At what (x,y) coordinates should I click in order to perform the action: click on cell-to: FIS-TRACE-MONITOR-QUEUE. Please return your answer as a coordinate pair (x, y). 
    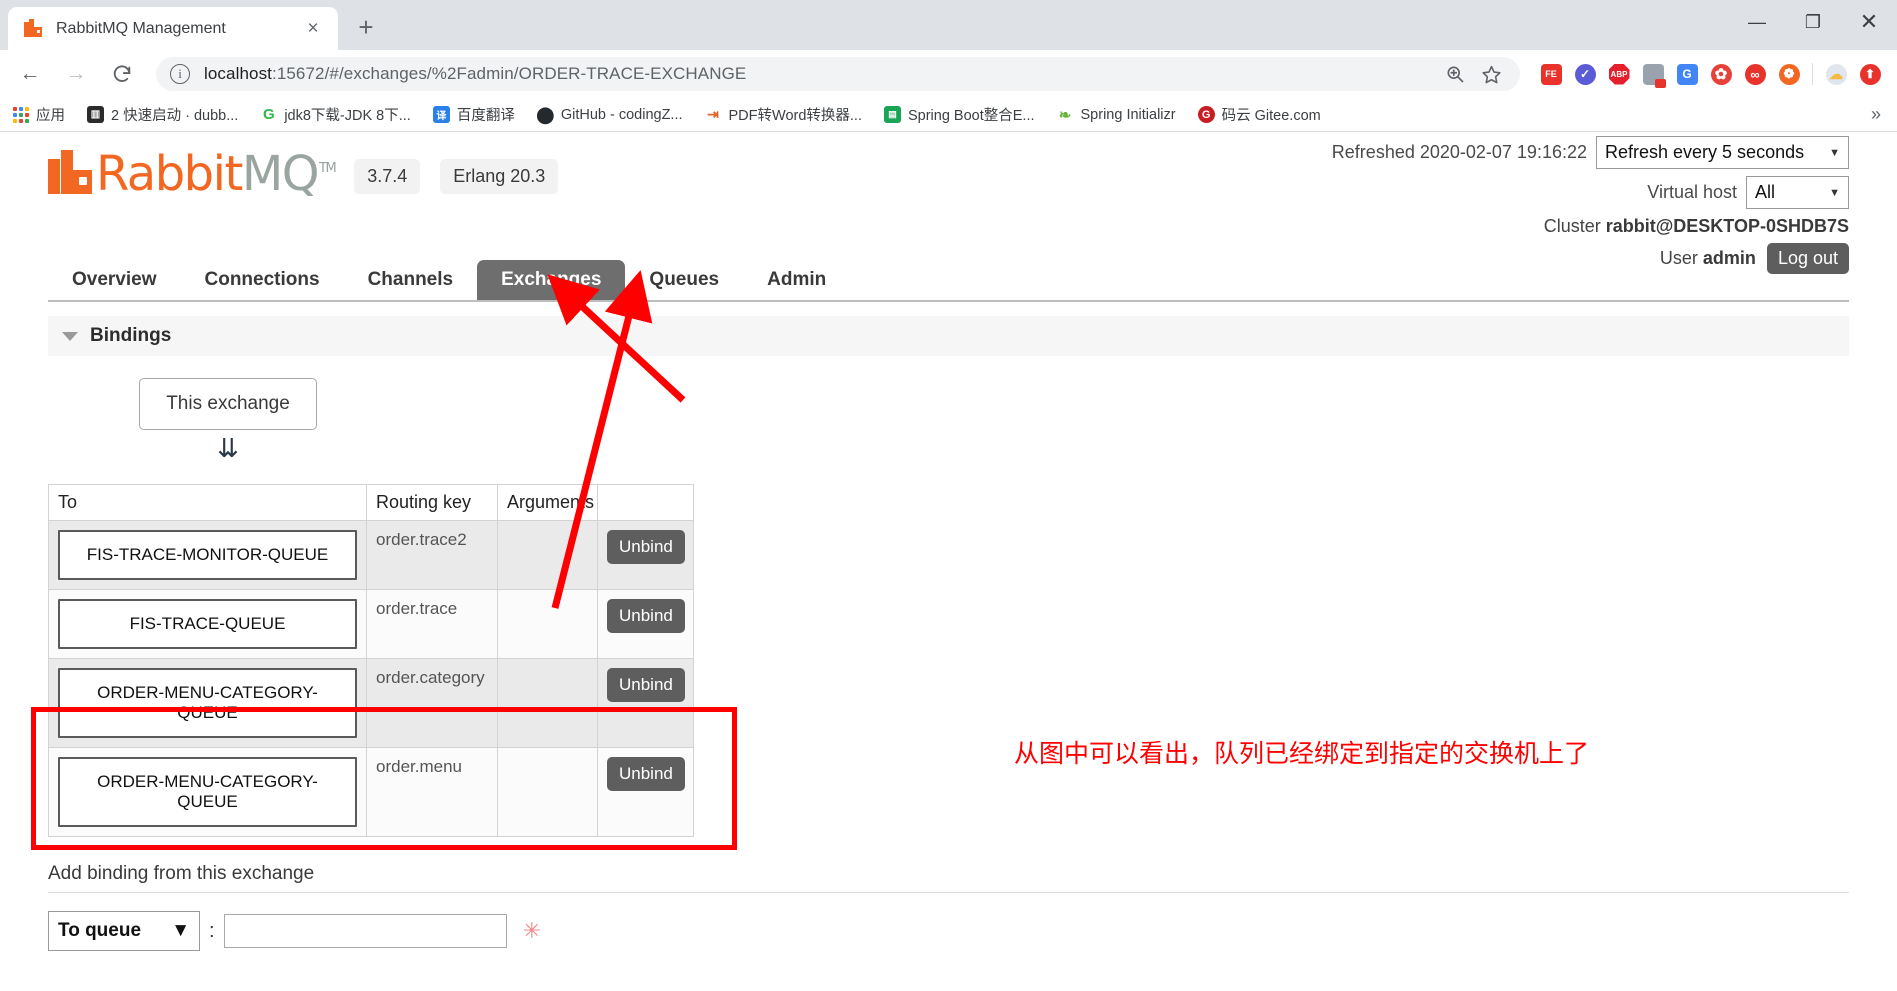
    Looking at the image, I should click on (207, 555).